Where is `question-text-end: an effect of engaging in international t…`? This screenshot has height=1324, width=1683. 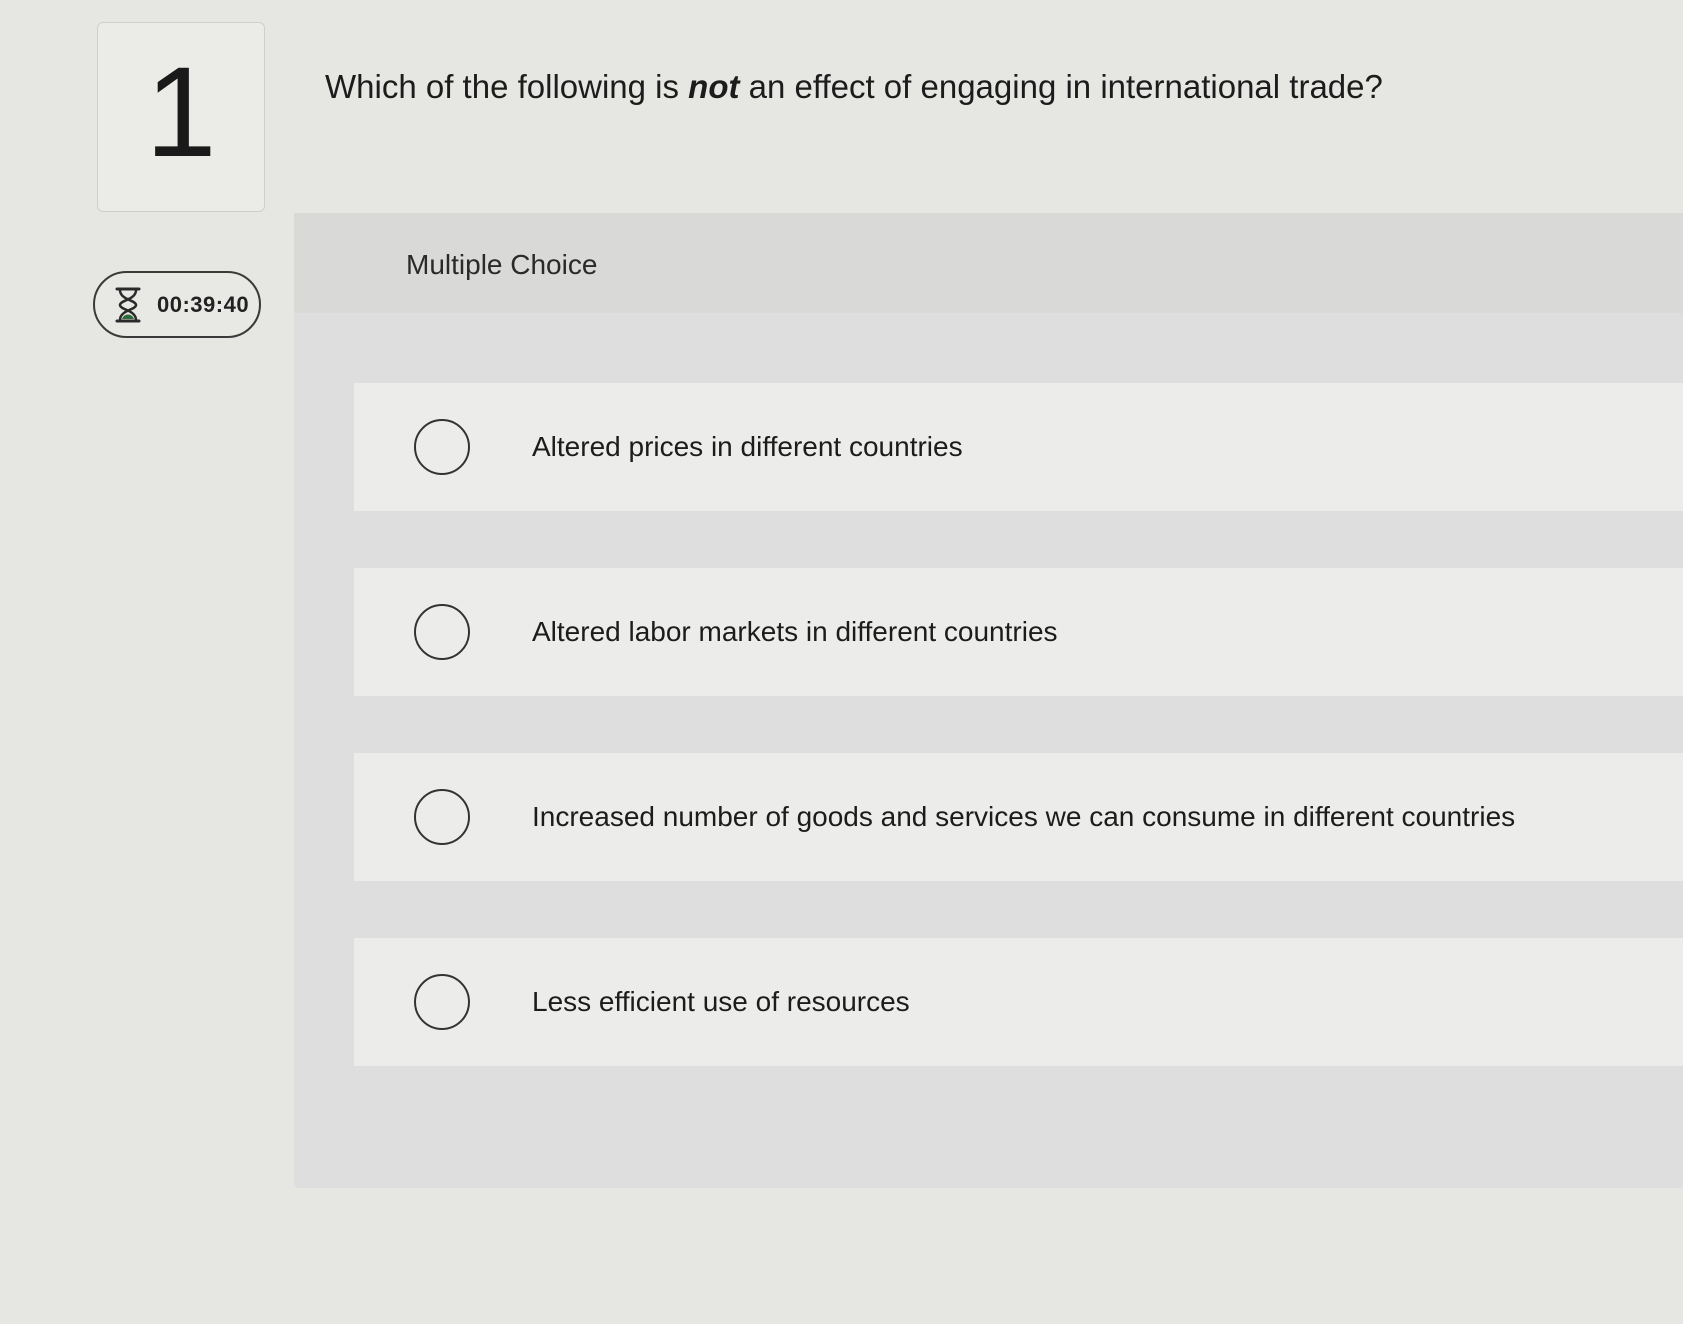 question-text-end: an effect of engaging in international t… is located at coordinates (1061, 86).